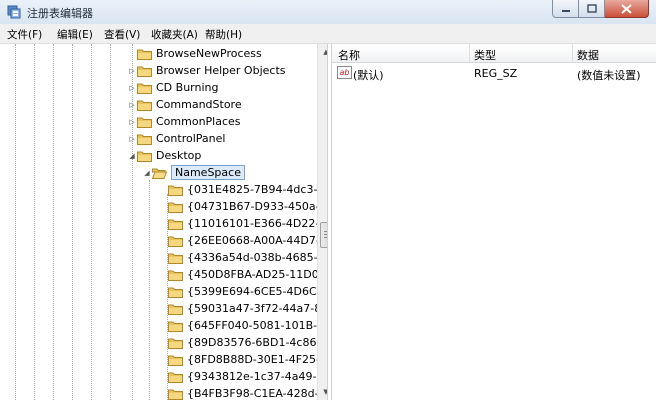 The height and width of the screenshot is (400, 656). I want to click on tree-item-label: {04731B67-D933-450a-9, so click(257, 206).